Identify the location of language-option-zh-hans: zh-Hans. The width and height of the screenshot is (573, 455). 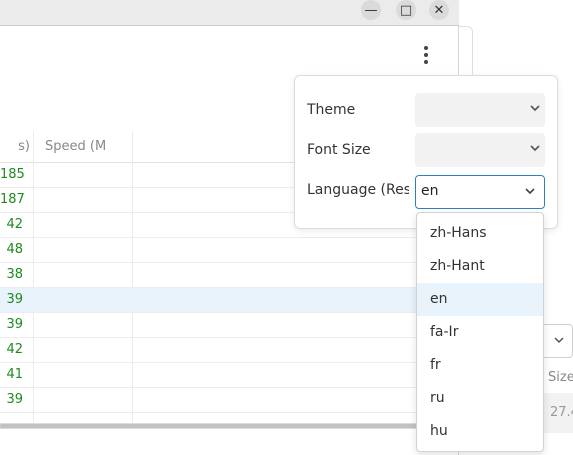
(480, 233).